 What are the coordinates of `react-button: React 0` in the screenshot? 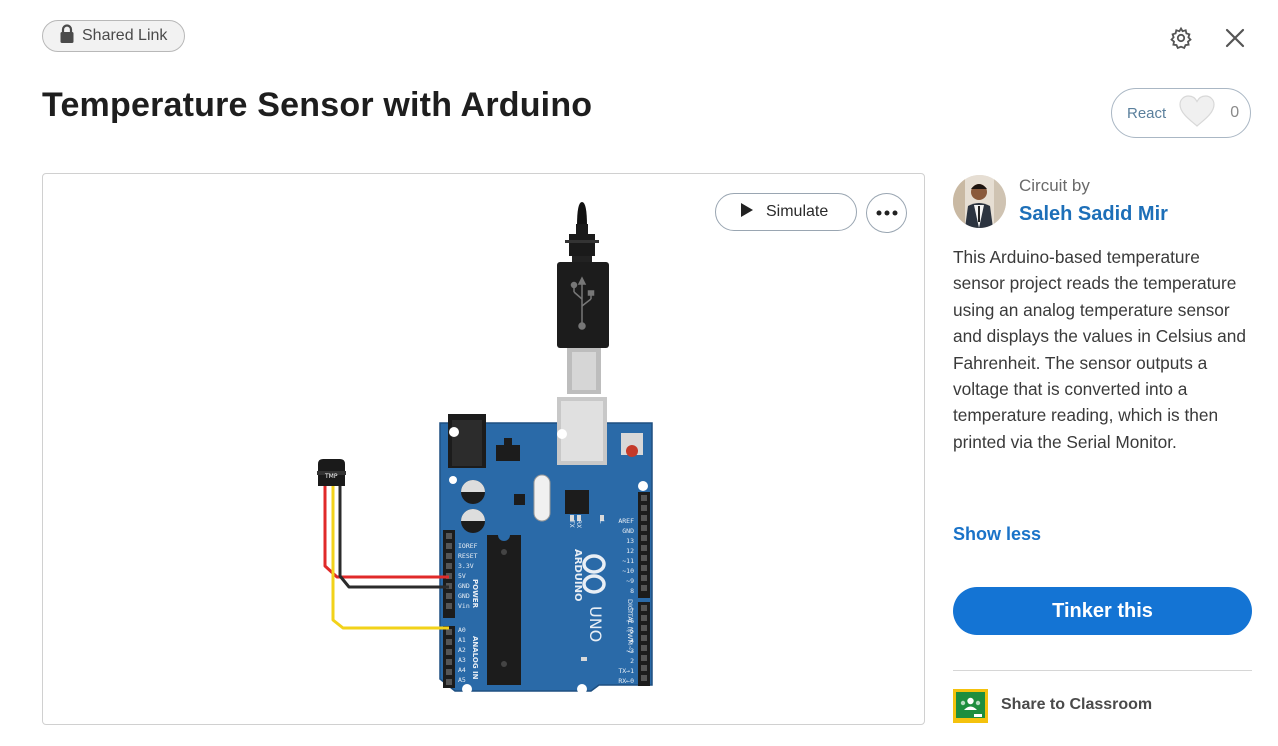 It's located at (1181, 113).